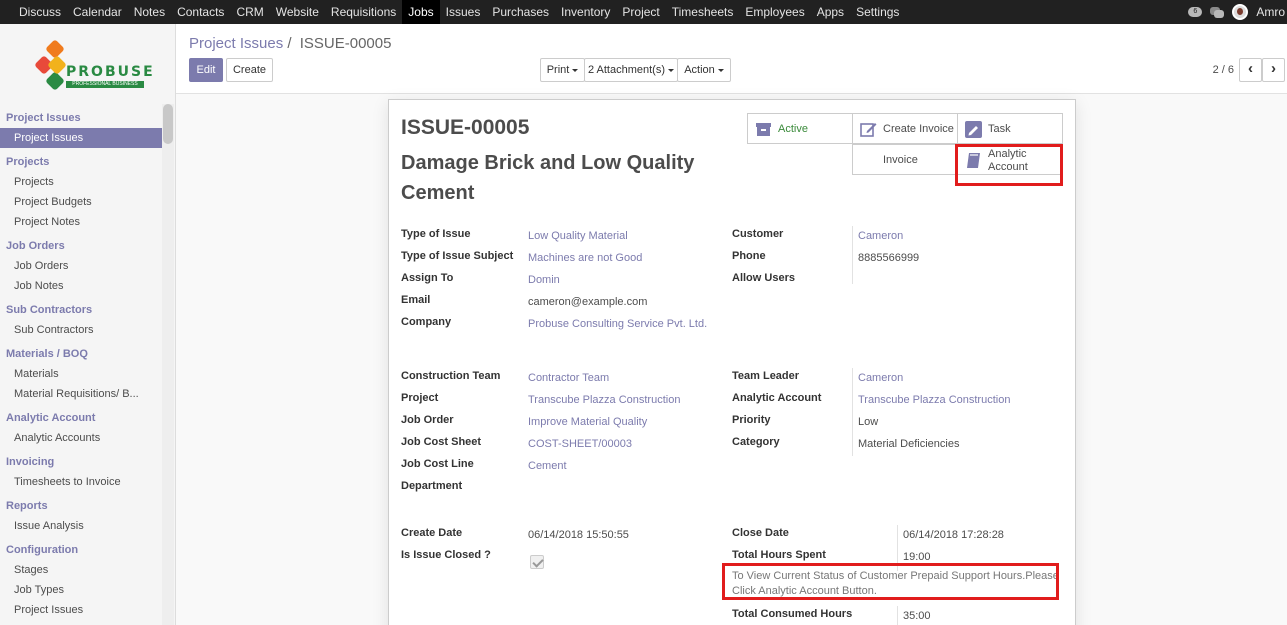 The width and height of the screenshot is (1287, 625). Describe the element at coordinates (81, 354) in the screenshot. I see `sidebar-section-materials-boq: Materials / BOQ` at that location.